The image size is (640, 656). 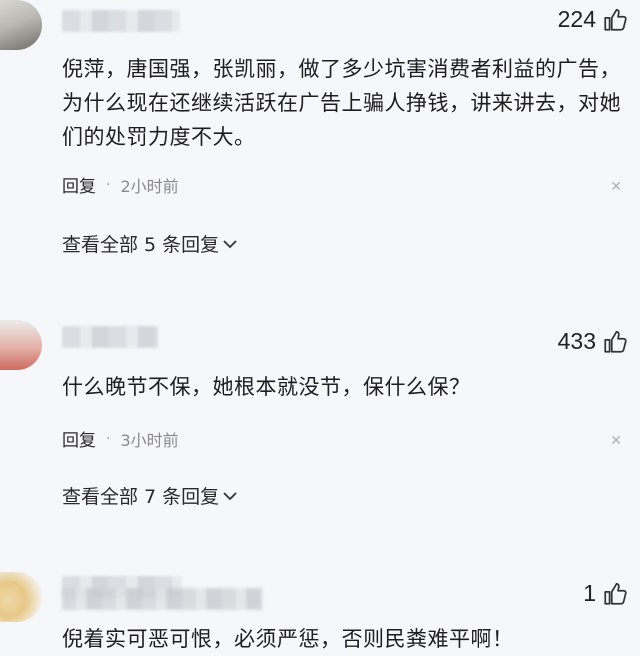 I want to click on comment-item: 1 倪着实可恶可恨，必须严惩，否则民粪难平啊！, so click(x=320, y=614).